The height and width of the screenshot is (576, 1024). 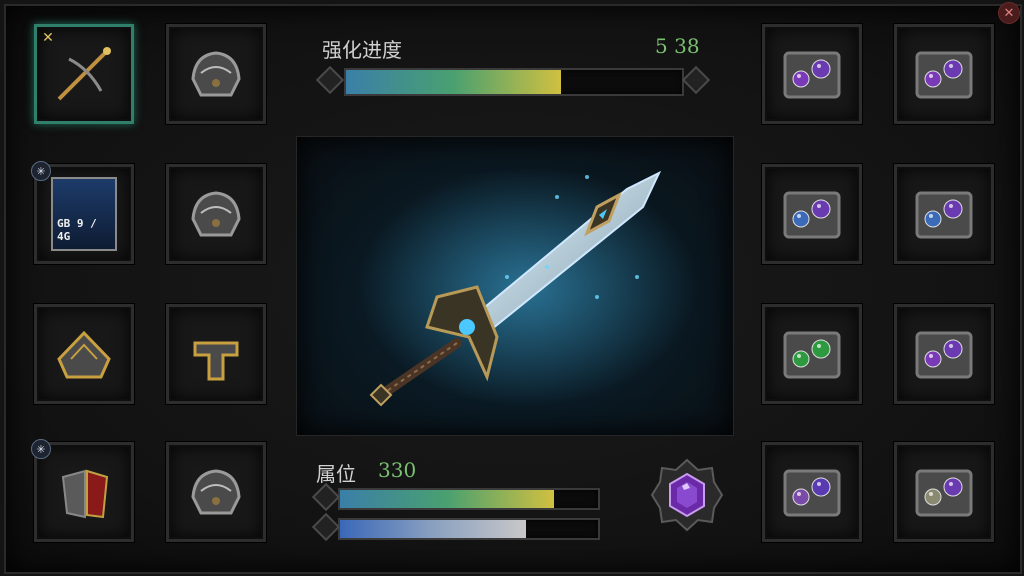 What do you see at coordinates (336, 474) in the screenshot?
I see `attribute-label: 属位` at bounding box center [336, 474].